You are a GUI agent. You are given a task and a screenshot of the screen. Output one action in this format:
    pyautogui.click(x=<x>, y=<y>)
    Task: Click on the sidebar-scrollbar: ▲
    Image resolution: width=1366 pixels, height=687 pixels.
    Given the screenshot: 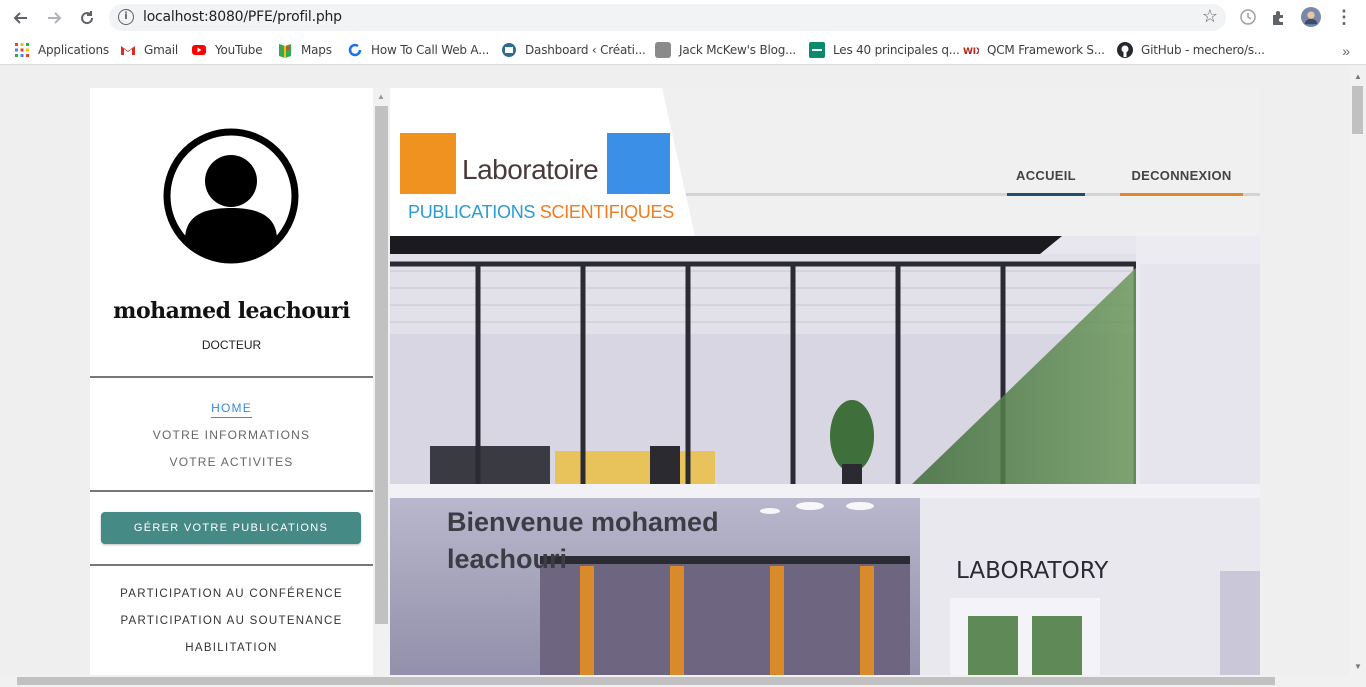 What is the action you would take?
    pyautogui.click(x=381, y=387)
    